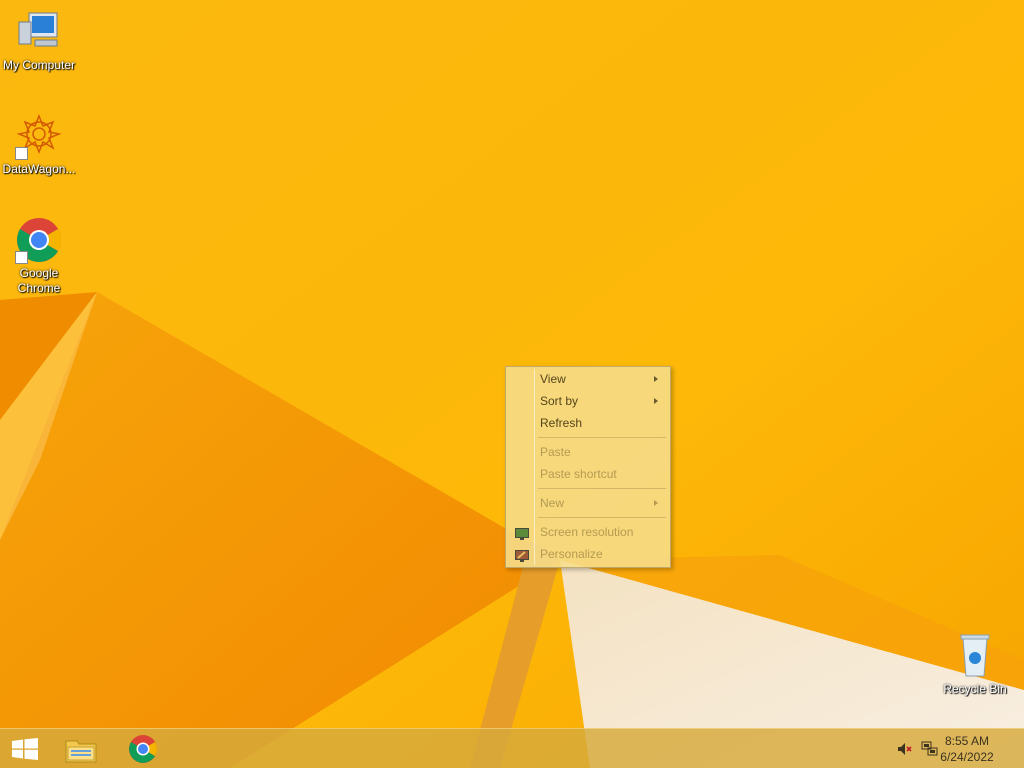  I want to click on menu-item-label: New, so click(552, 503).